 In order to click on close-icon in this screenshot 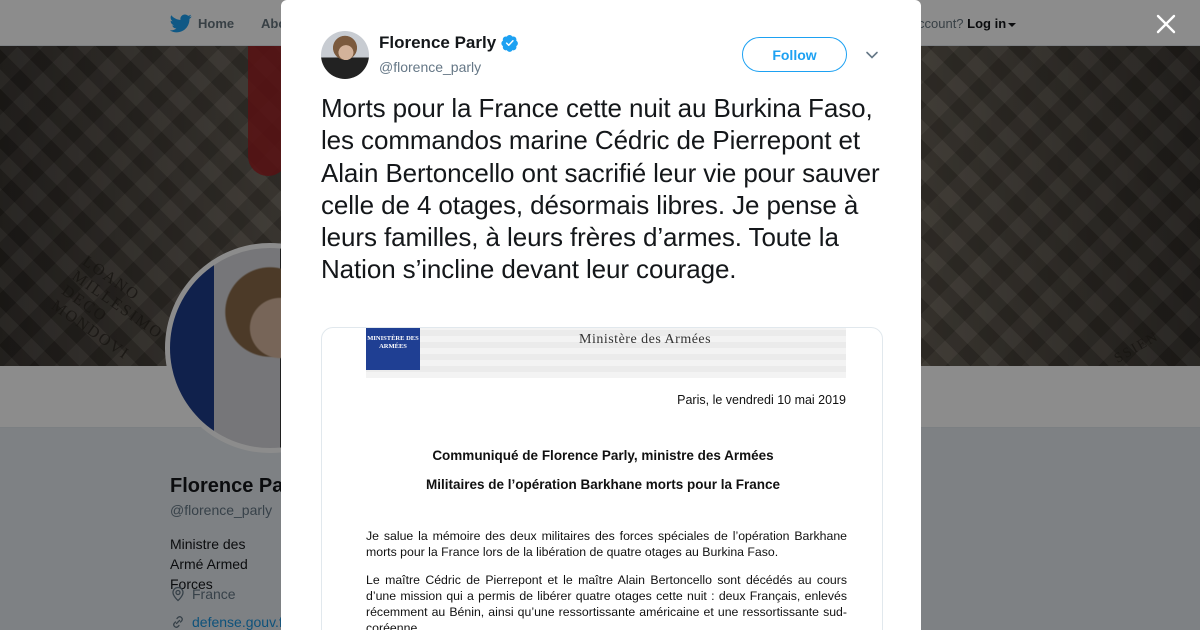, I will do `click(1166, 24)`.